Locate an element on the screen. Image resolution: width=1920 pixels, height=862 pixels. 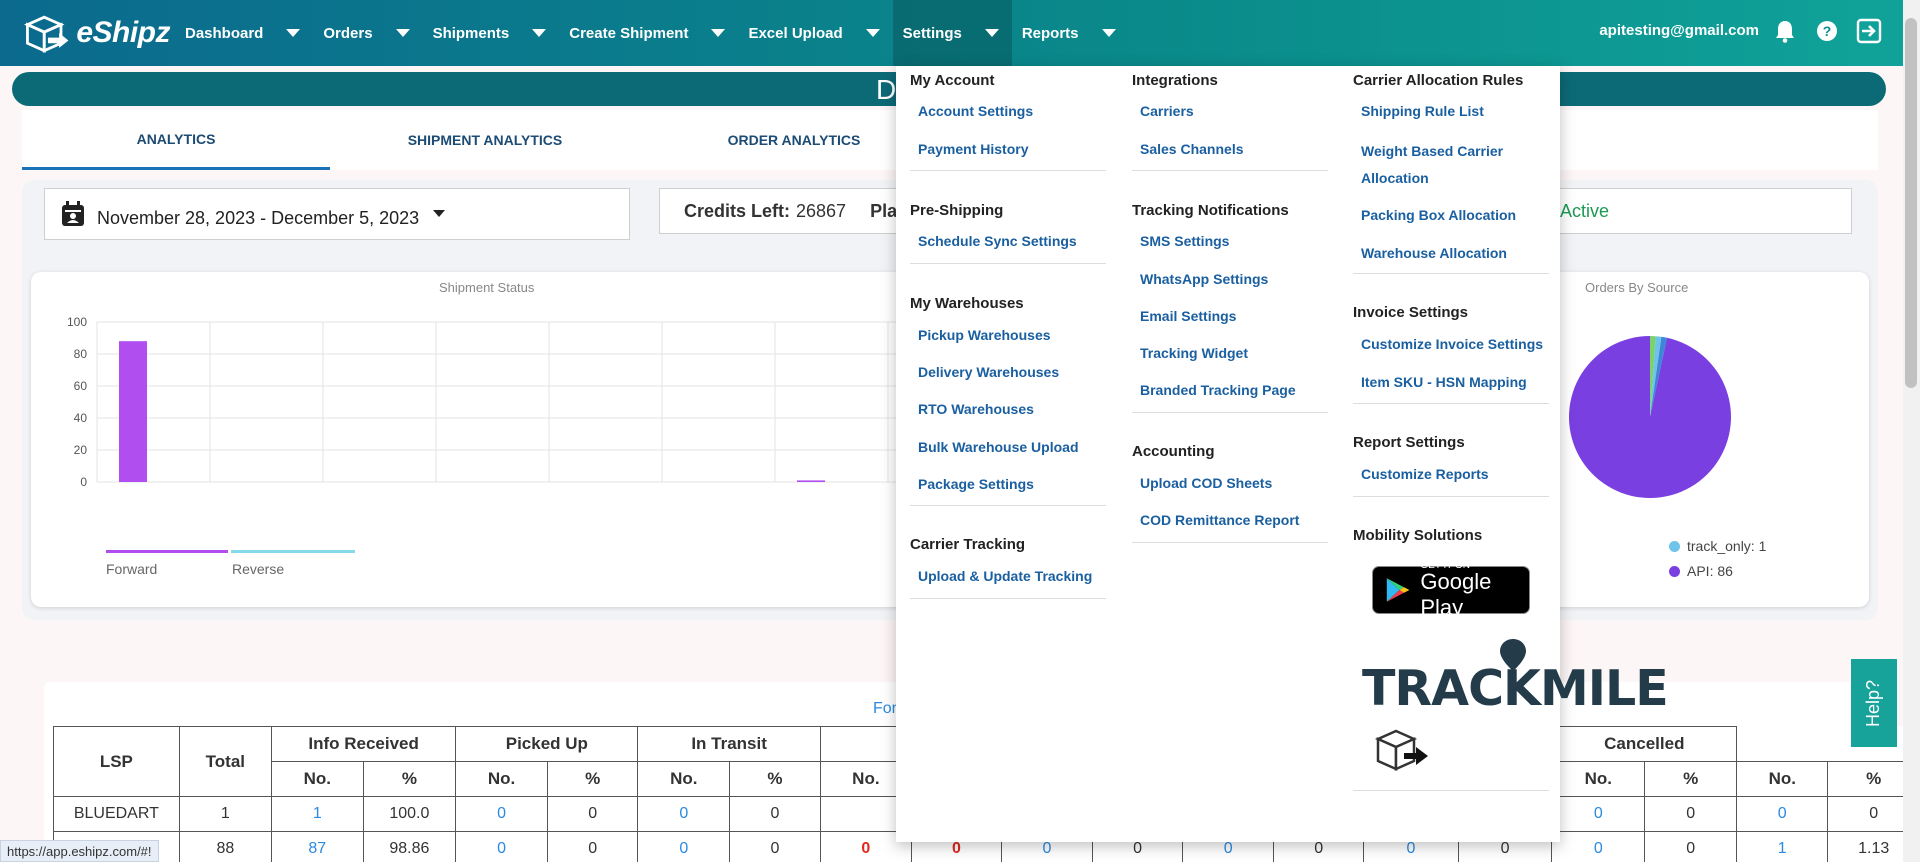
status-url: https://app.eshipz.com/#! is located at coordinates (79, 851).